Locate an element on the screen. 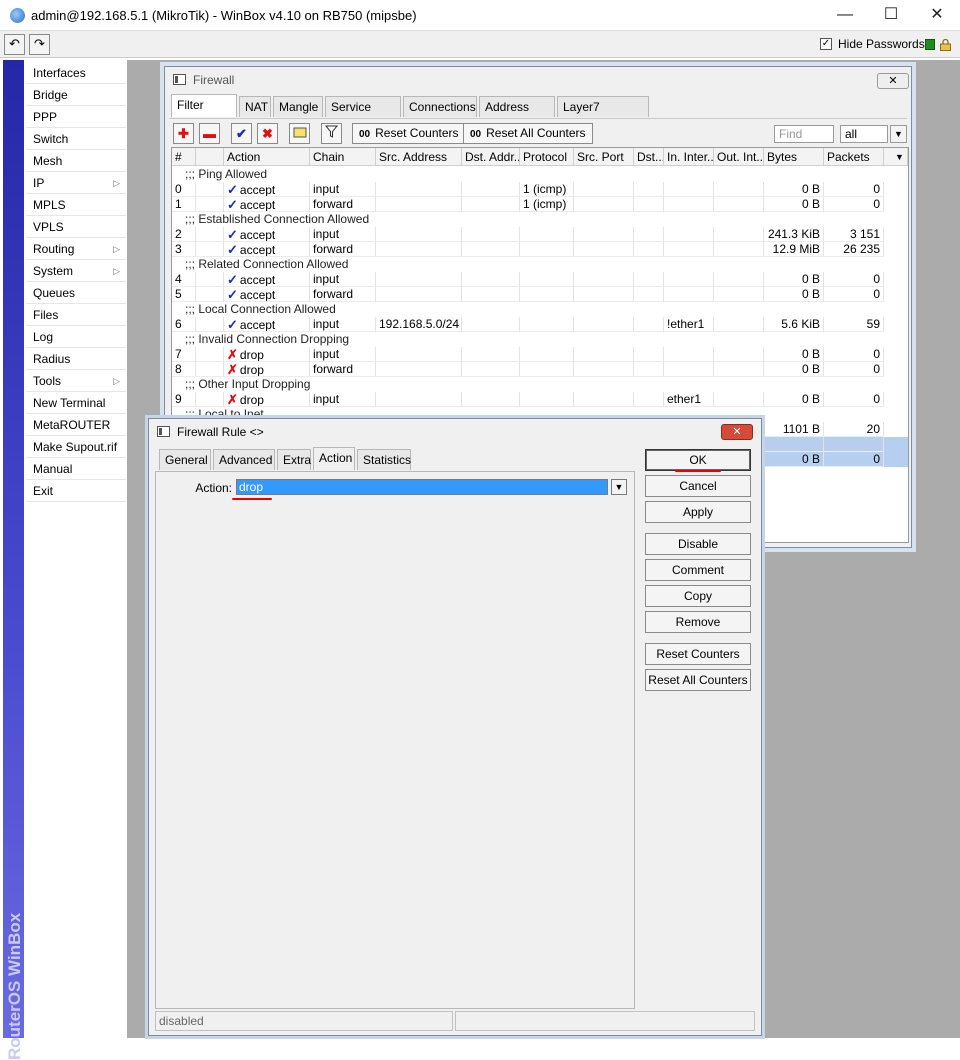 This screenshot has width=960, height=1060. cell-empty is located at coordinates (491, 189).